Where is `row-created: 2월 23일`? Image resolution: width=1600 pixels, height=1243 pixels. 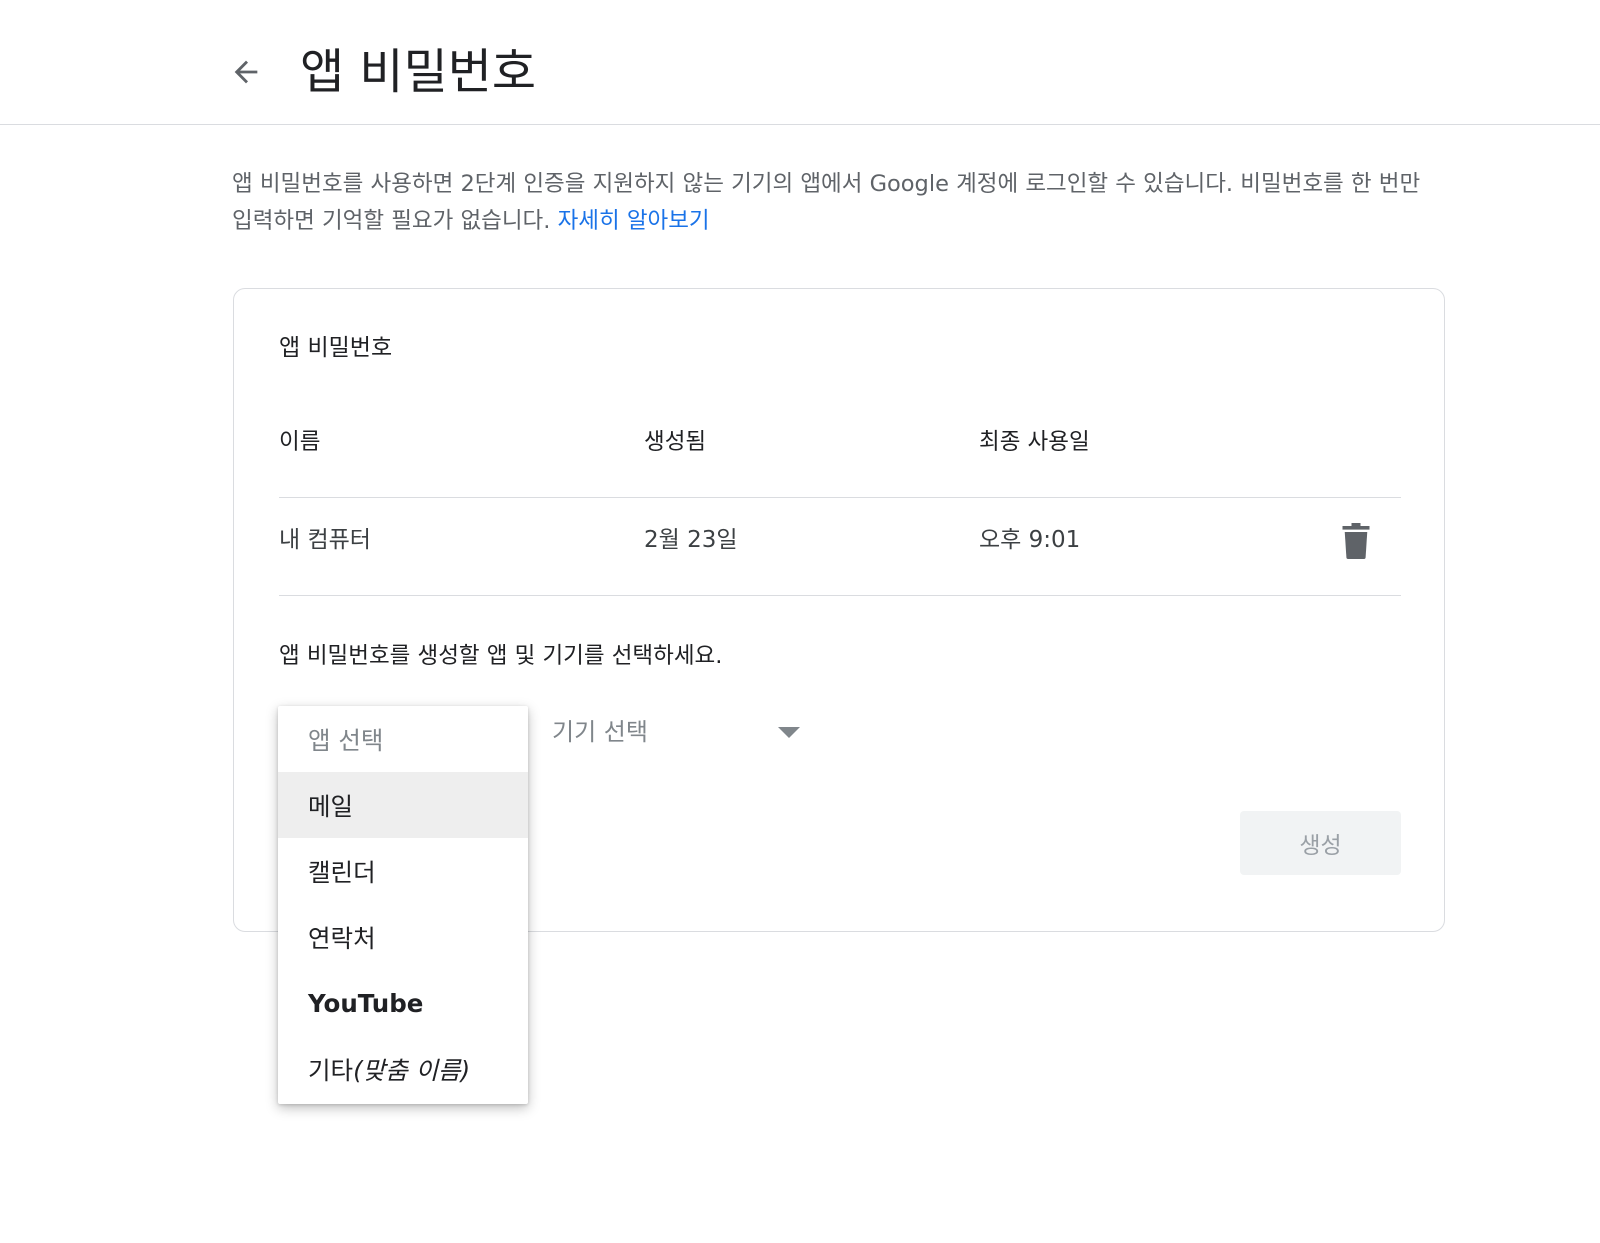 row-created: 2월 23일 is located at coordinates (691, 540).